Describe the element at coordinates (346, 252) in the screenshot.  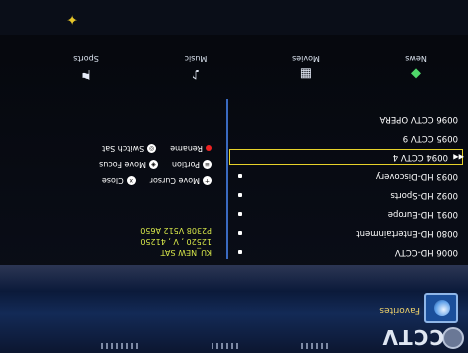
I see `channel-row: 0006 HD-CCTV` at that location.